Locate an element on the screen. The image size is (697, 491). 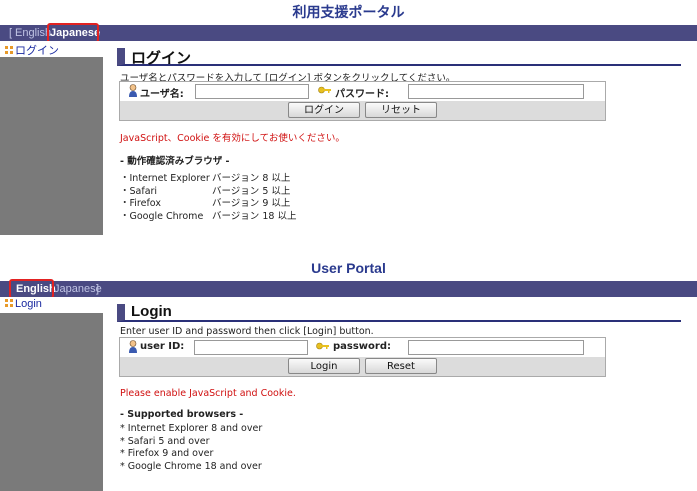
login-button: ログイン is located at coordinates (324, 110).